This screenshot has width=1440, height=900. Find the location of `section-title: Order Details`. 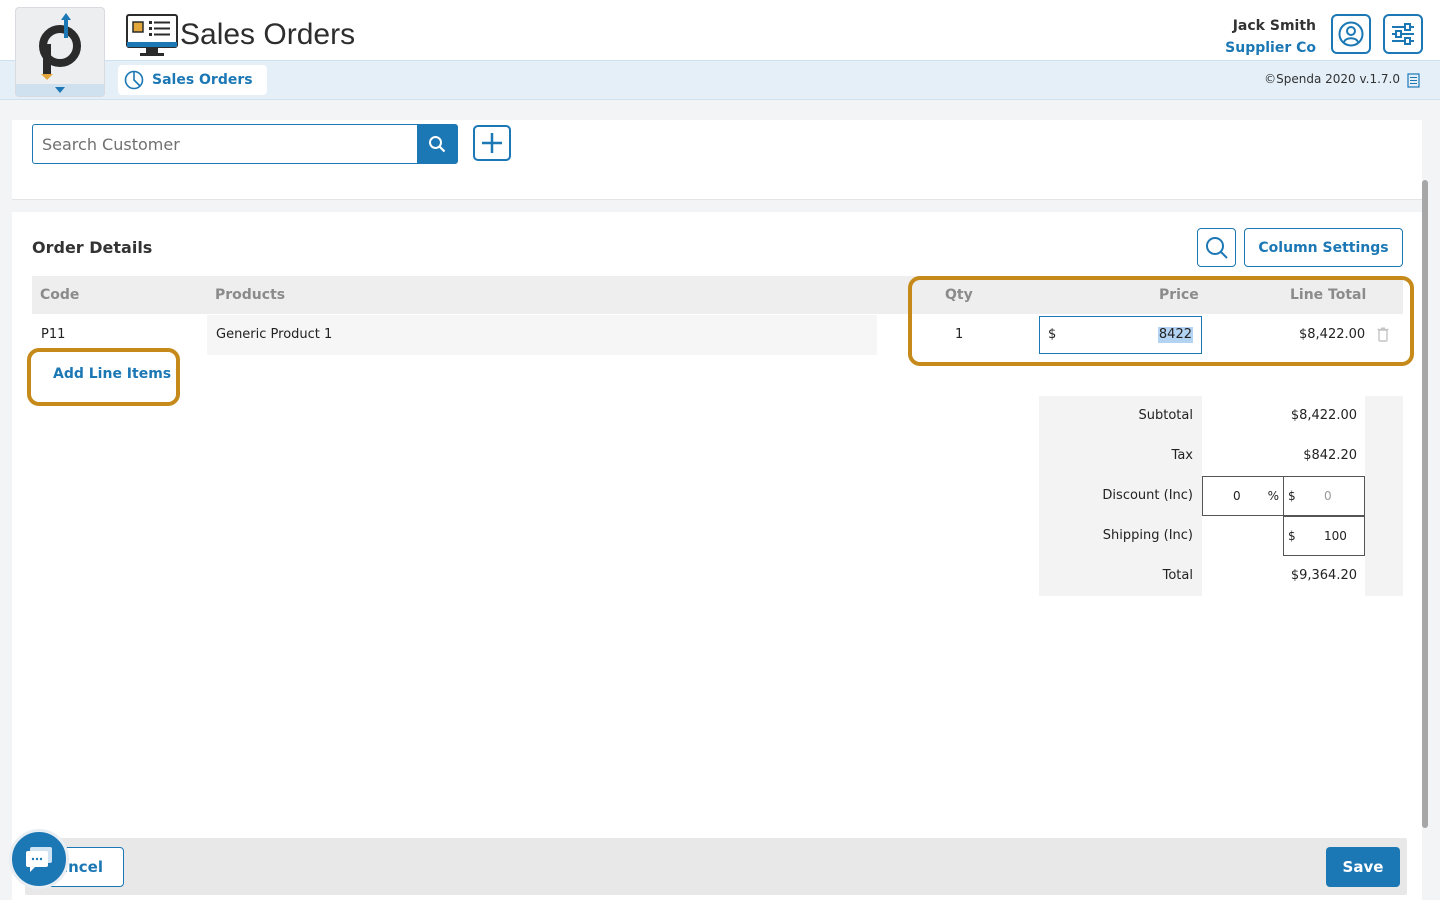

section-title: Order Details is located at coordinates (92, 247).